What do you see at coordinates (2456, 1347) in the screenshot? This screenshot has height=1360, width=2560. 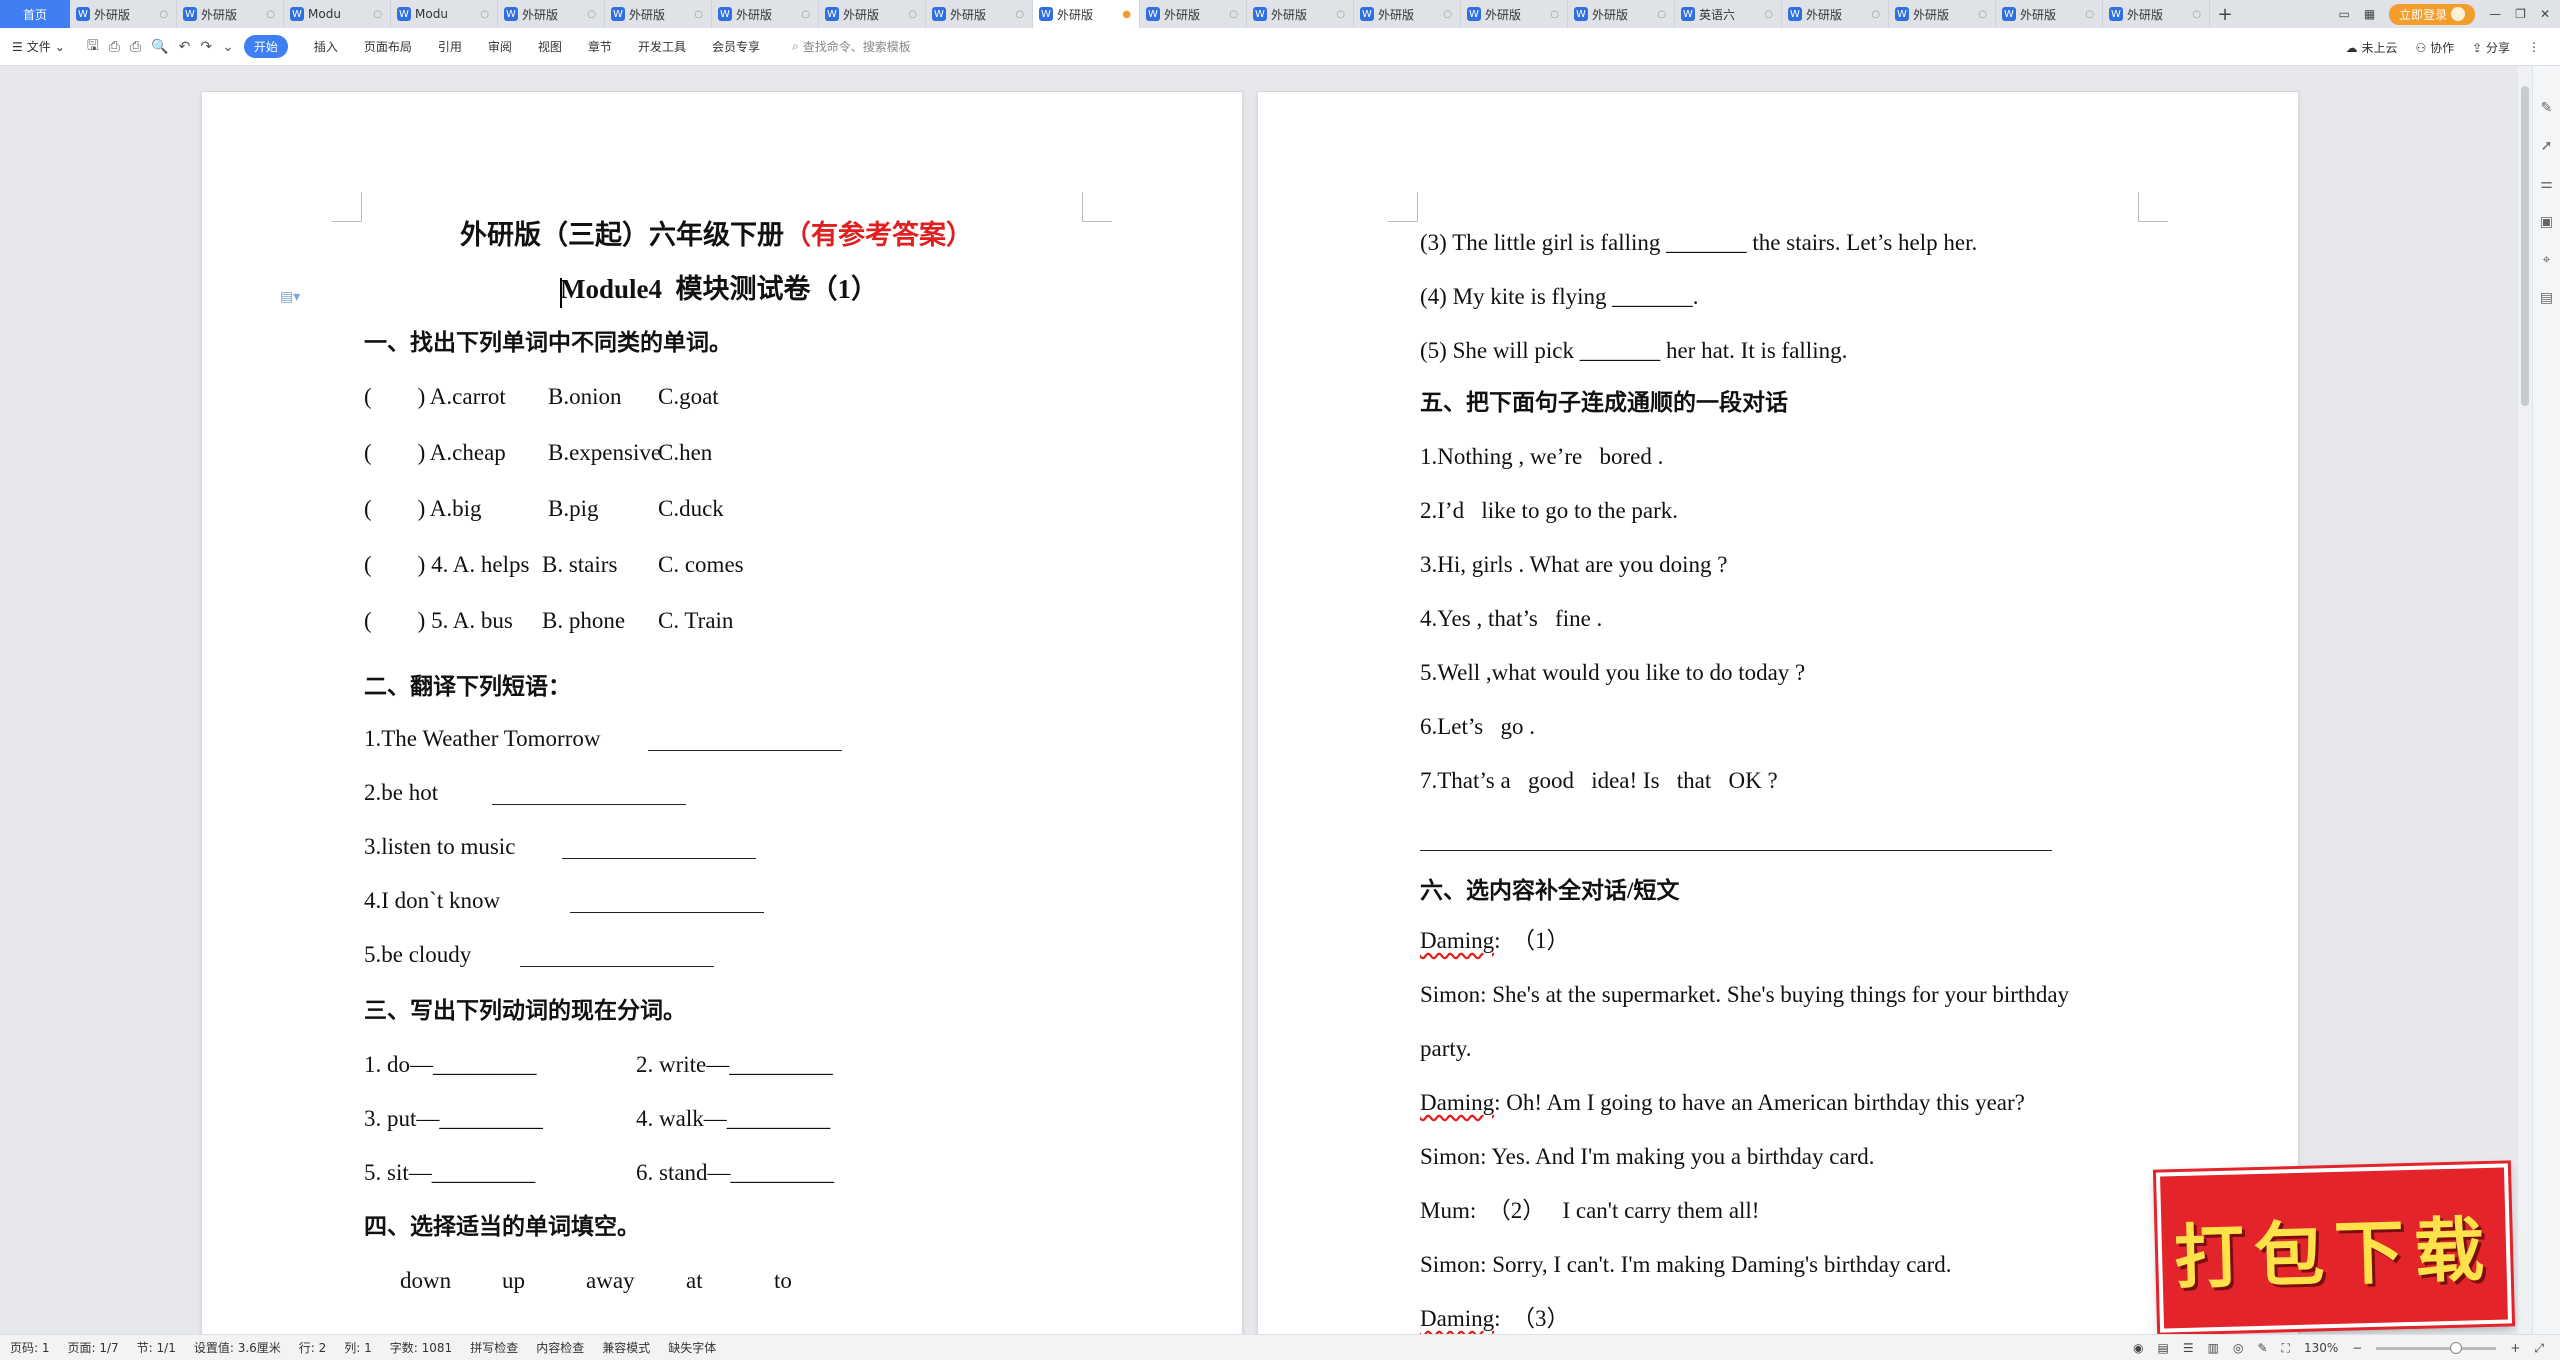 I see `zoom-slider-knob` at bounding box center [2456, 1347].